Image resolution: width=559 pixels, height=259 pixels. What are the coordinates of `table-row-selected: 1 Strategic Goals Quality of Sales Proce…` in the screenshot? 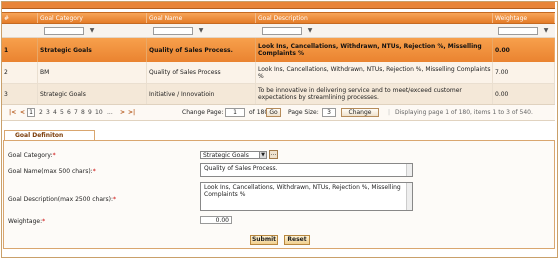 It's located at (278, 50).